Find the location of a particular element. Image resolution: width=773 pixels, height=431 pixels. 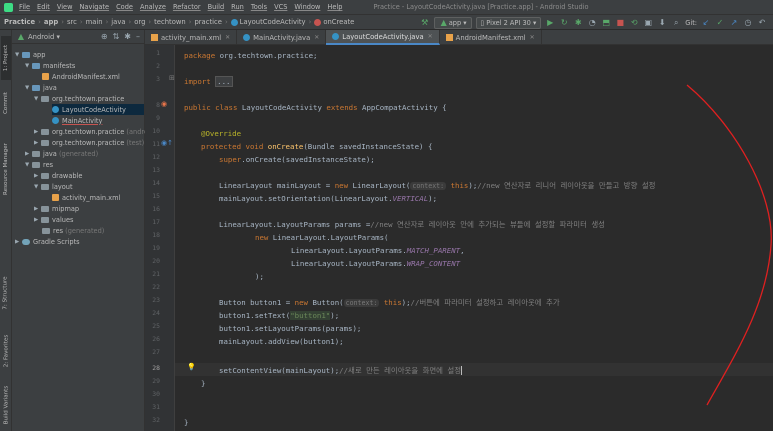

menu-tools: Tools is located at coordinates (259, 7).